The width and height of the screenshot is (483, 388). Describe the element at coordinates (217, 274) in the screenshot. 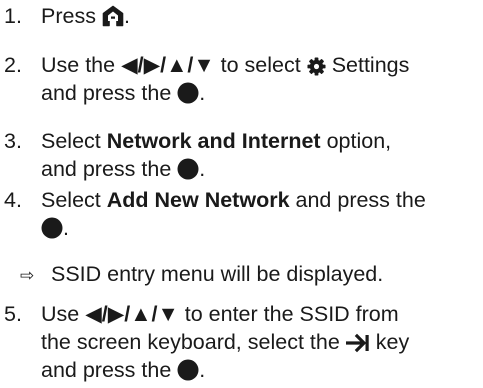

I see `note-text: SSID entry menu will be displayed.` at that location.